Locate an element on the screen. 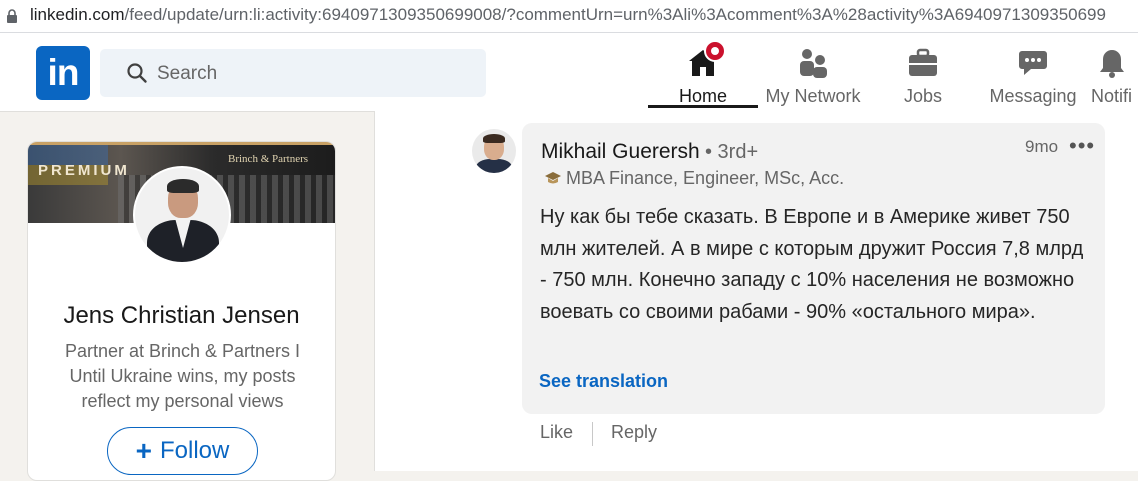  lock-icon is located at coordinates (12, 16).